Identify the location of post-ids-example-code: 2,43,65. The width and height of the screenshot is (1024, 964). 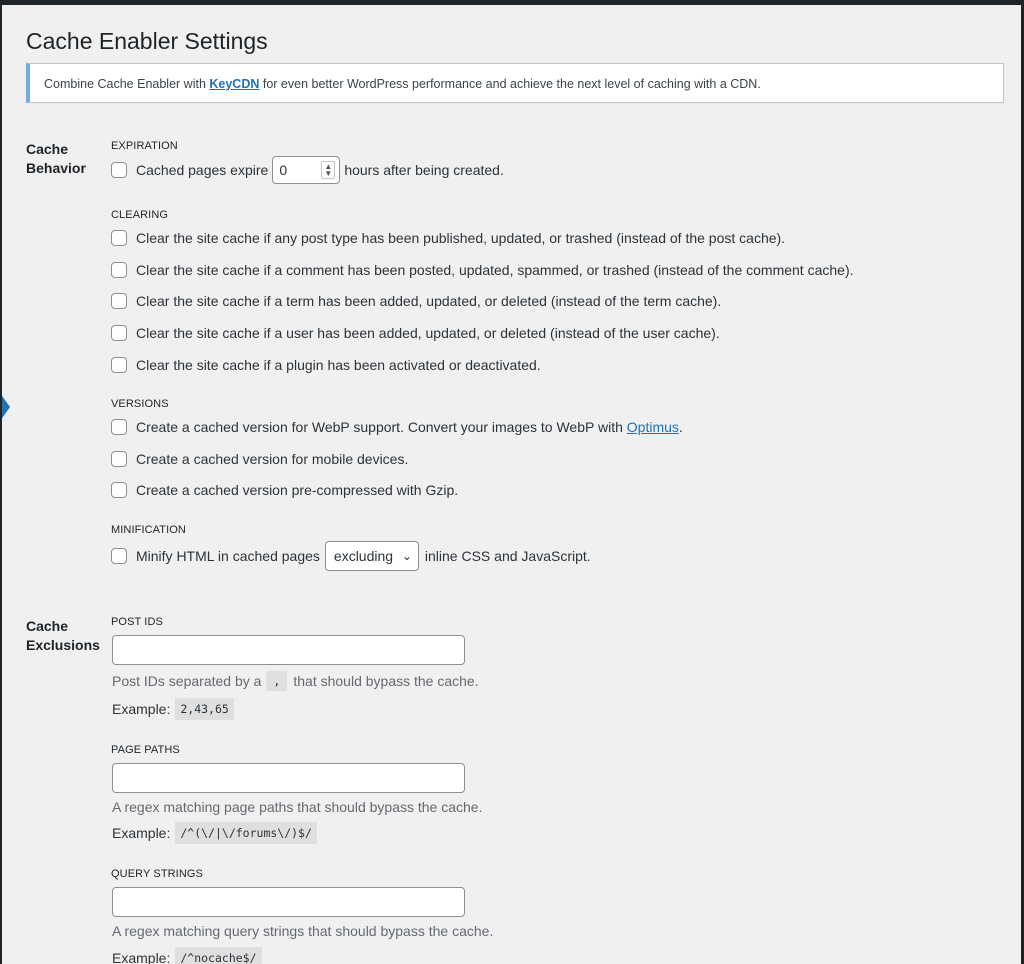
(204, 709).